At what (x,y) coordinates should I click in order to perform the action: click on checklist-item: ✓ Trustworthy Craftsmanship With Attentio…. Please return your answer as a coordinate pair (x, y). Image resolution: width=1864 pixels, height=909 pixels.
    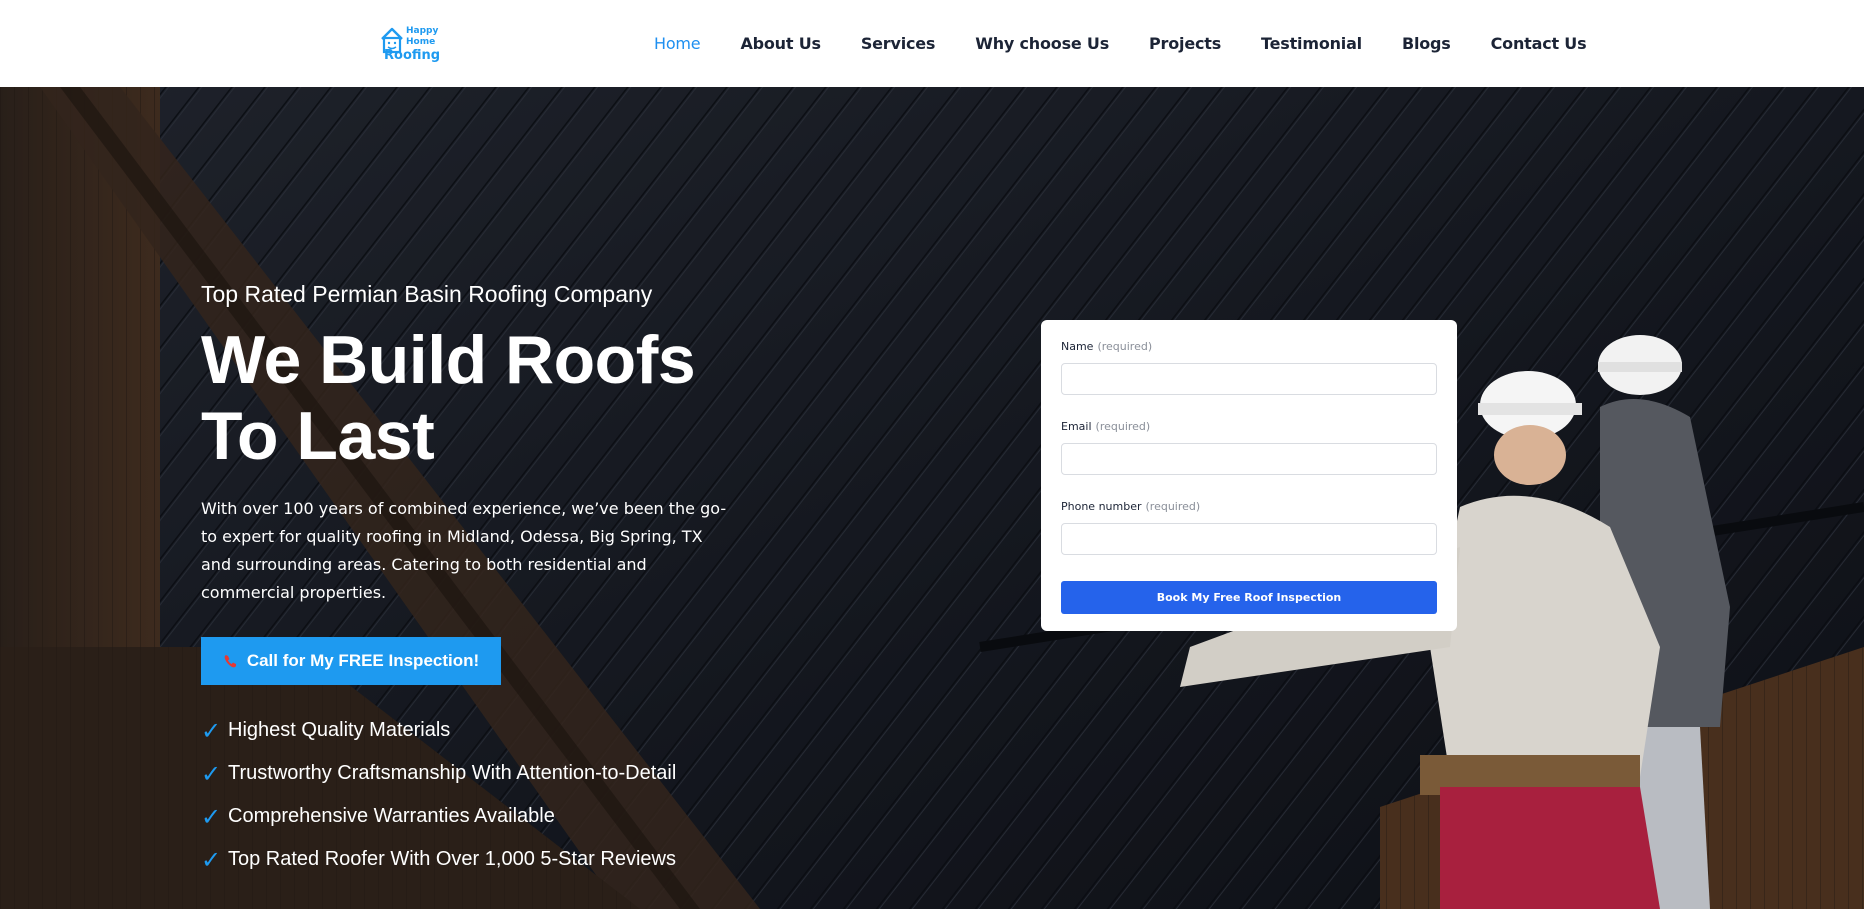
    Looking at the image, I should click on (439, 773).